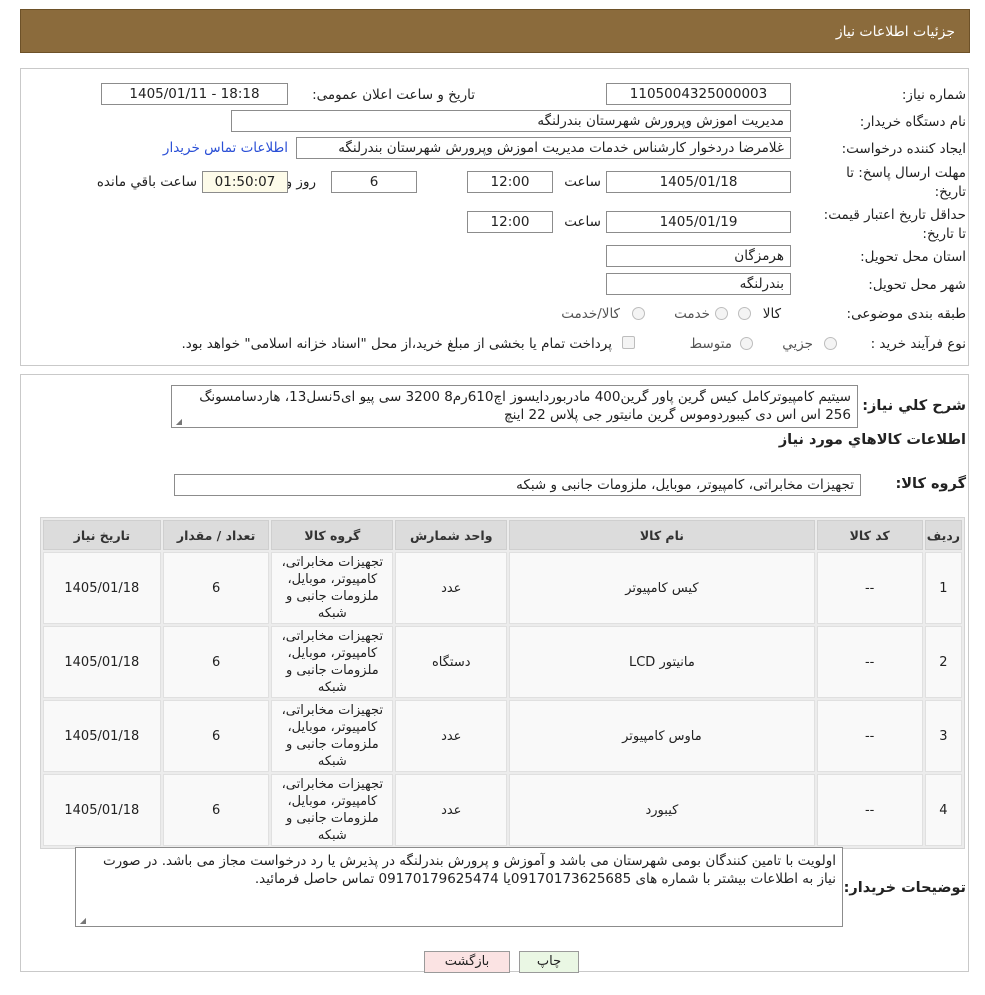 This screenshot has height=995, width=985. What do you see at coordinates (662, 810) in the screenshot?
I see `cell-name: کیبورد` at bounding box center [662, 810].